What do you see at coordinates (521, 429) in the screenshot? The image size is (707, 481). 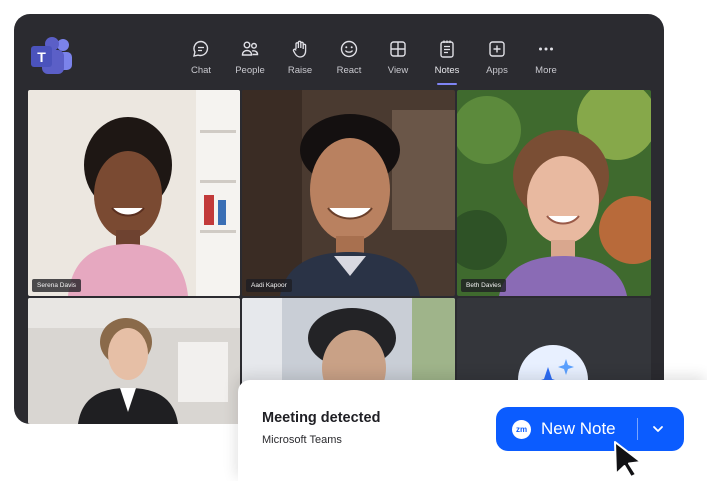 I see `zoom-logo-icon: zm` at bounding box center [521, 429].